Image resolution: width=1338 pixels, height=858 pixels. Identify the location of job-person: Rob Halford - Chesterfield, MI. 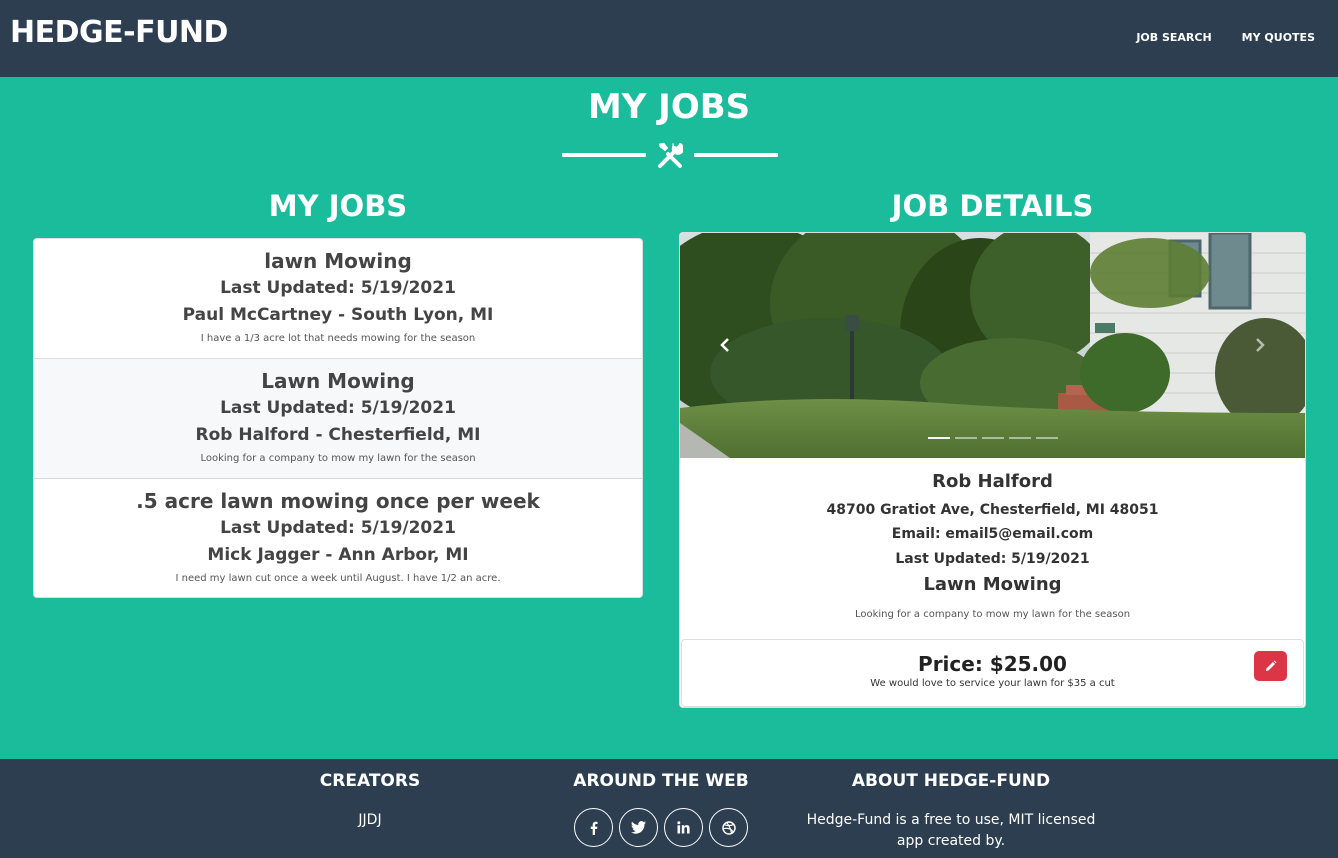
(338, 435).